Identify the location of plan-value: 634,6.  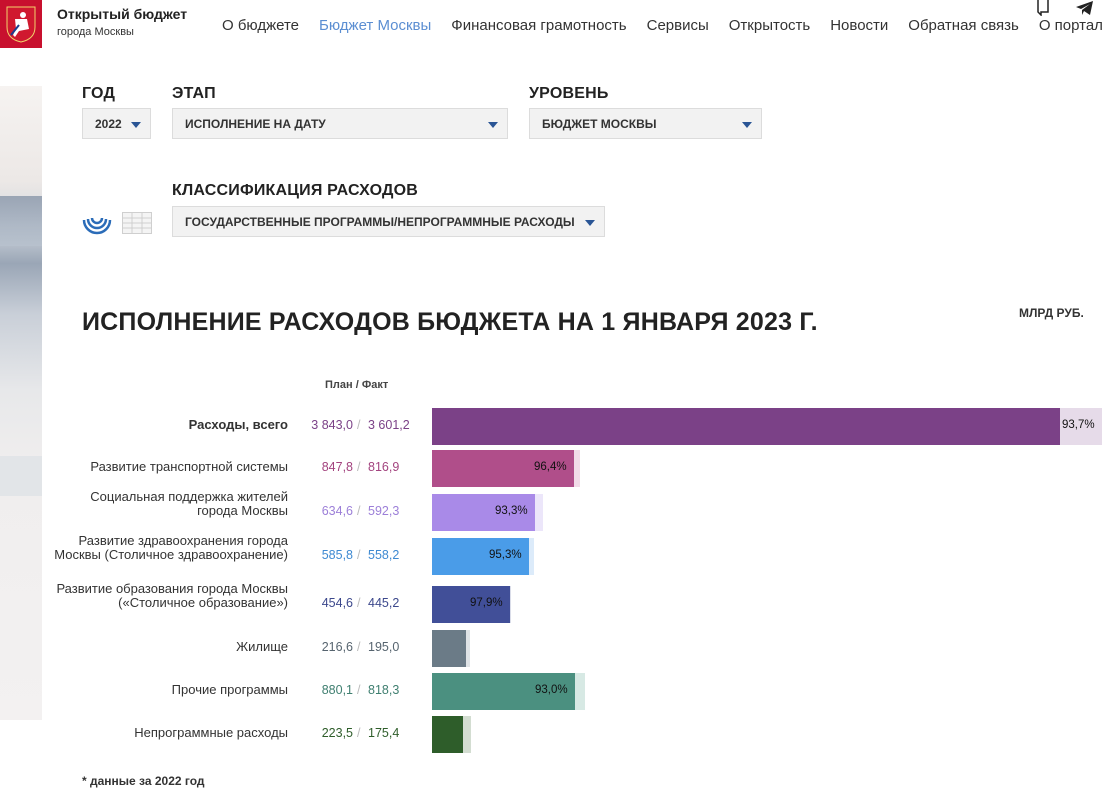
(337, 511).